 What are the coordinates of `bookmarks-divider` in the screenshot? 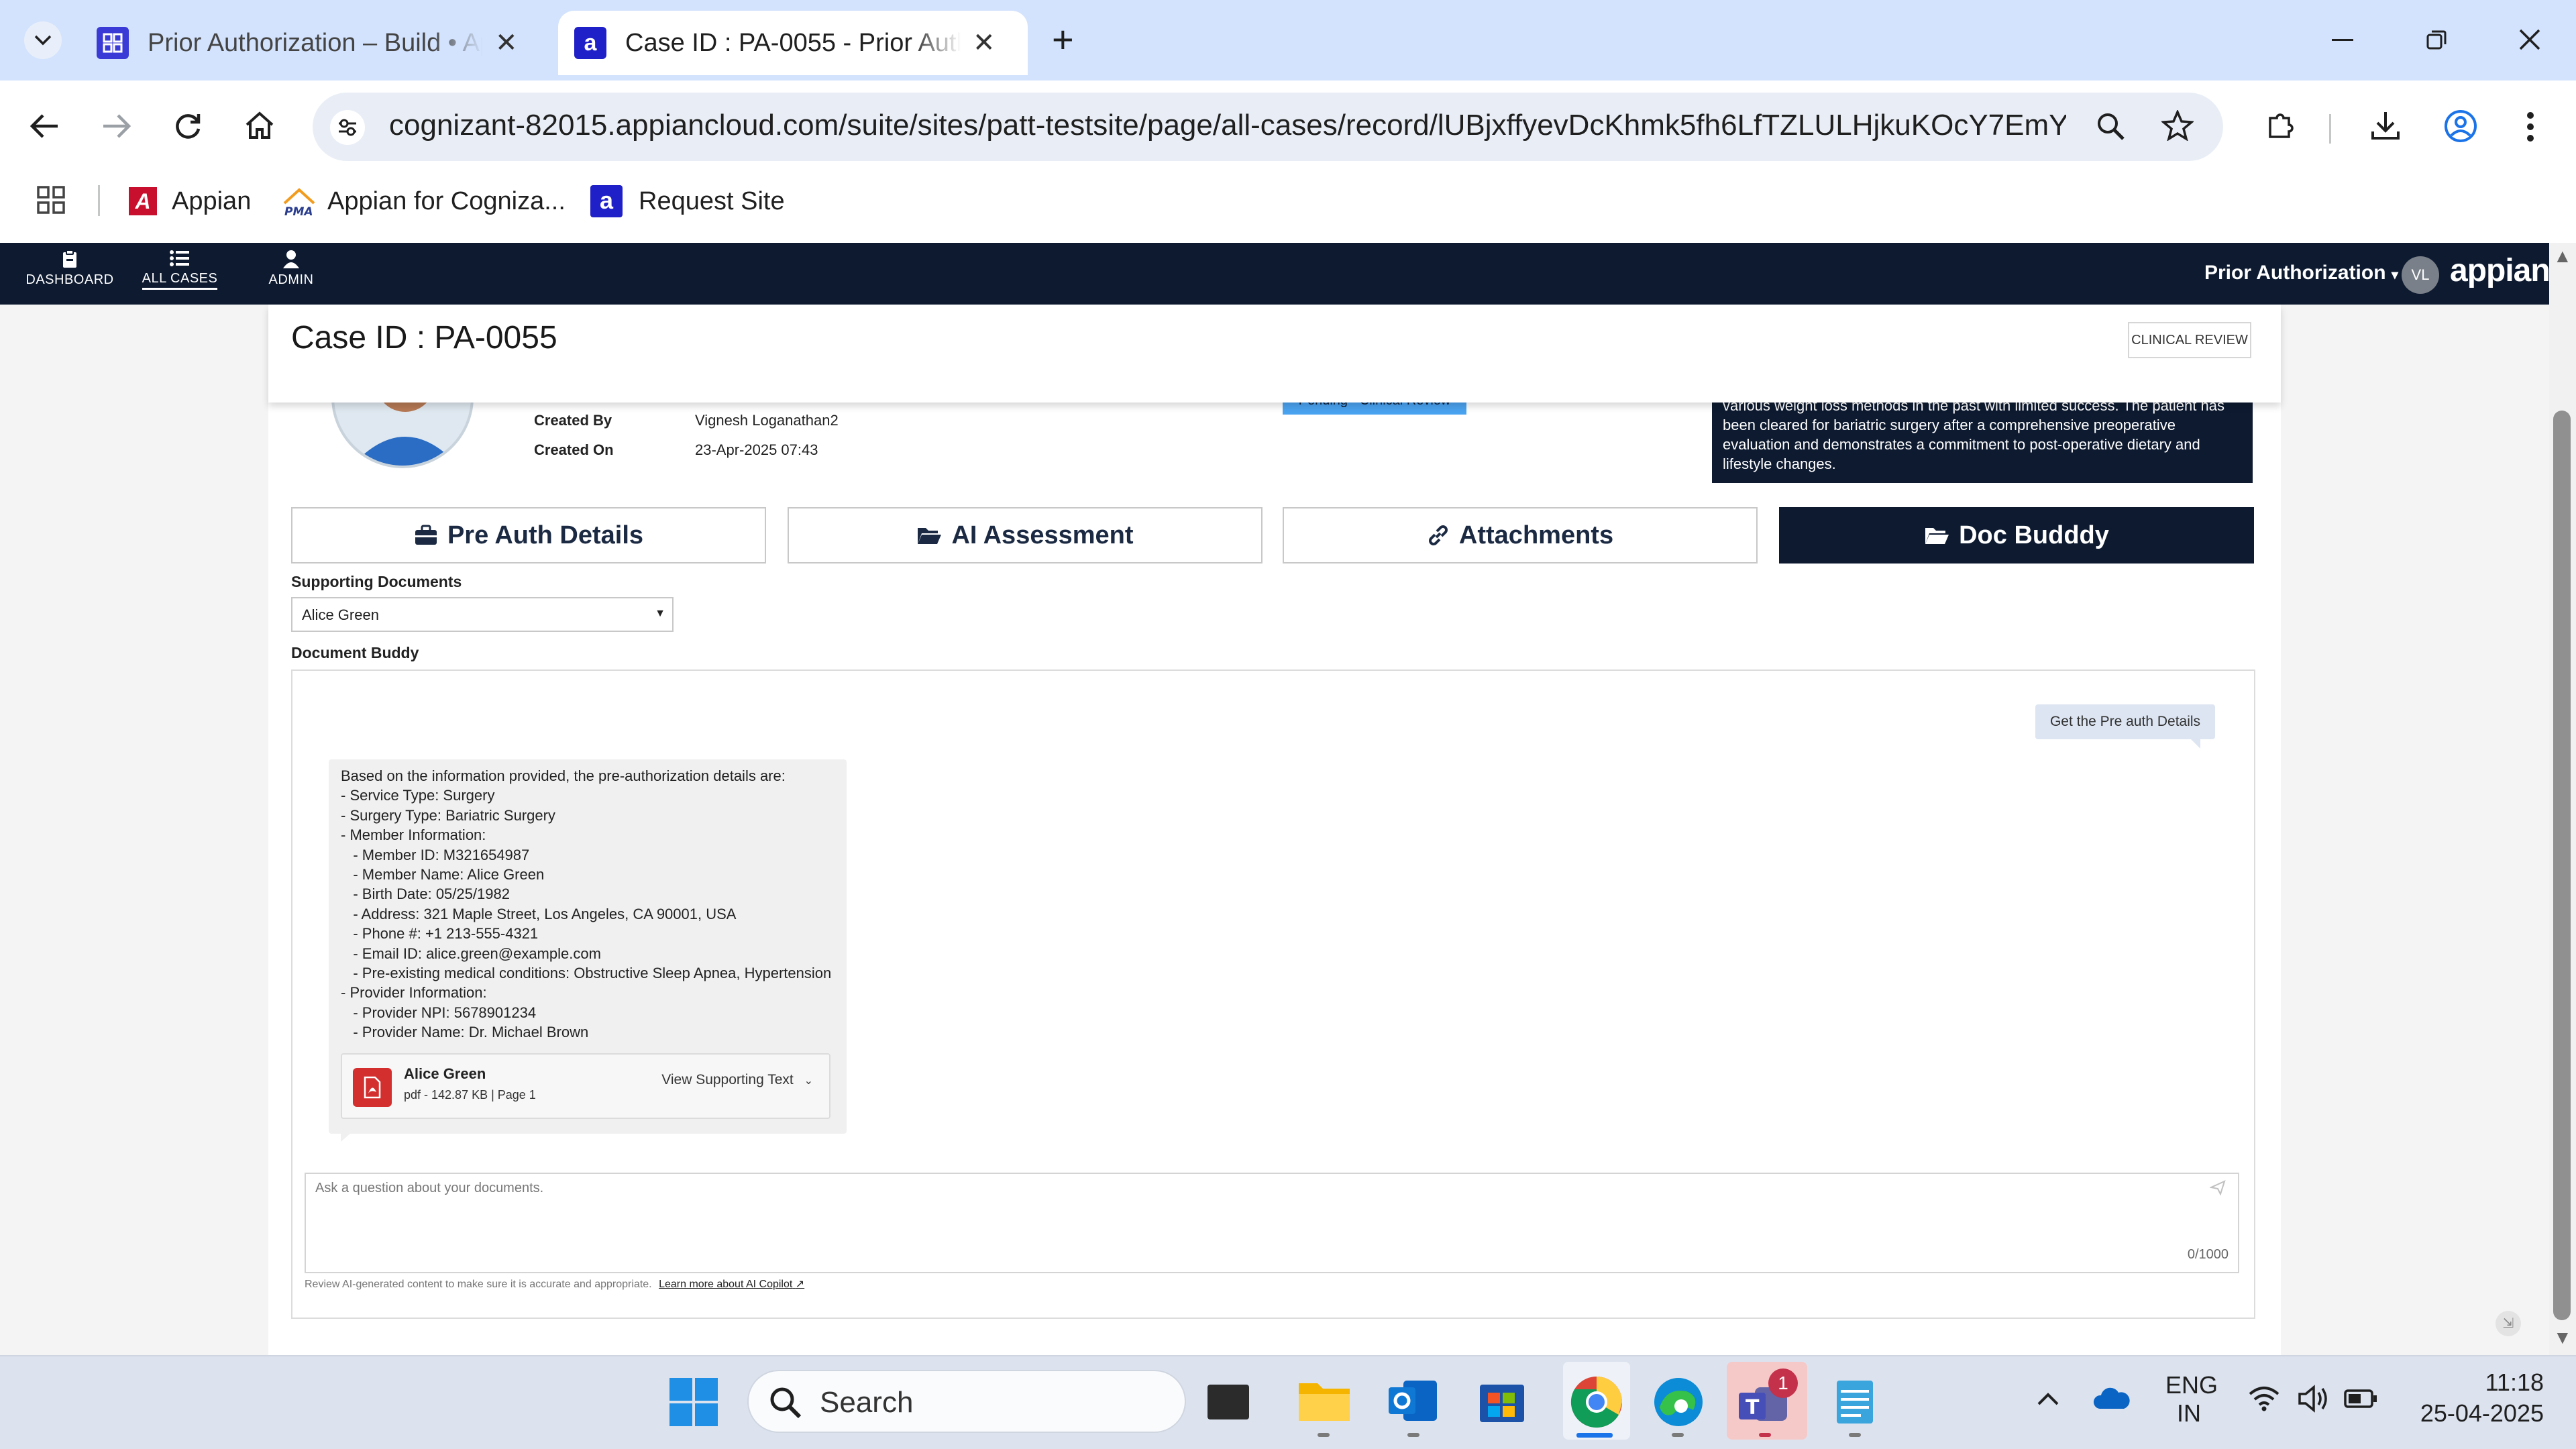 It's located at (99, 200).